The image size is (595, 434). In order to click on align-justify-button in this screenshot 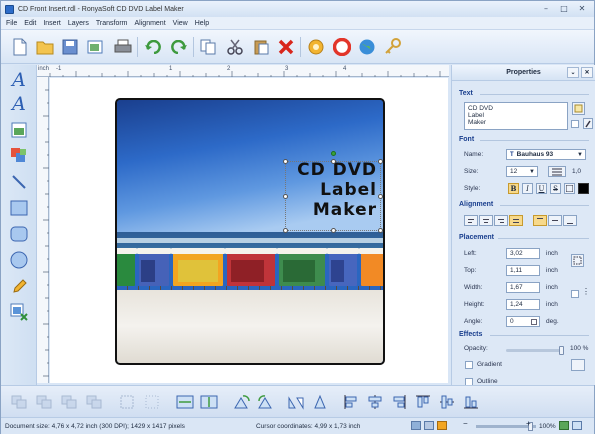, I will do `click(516, 220)`.